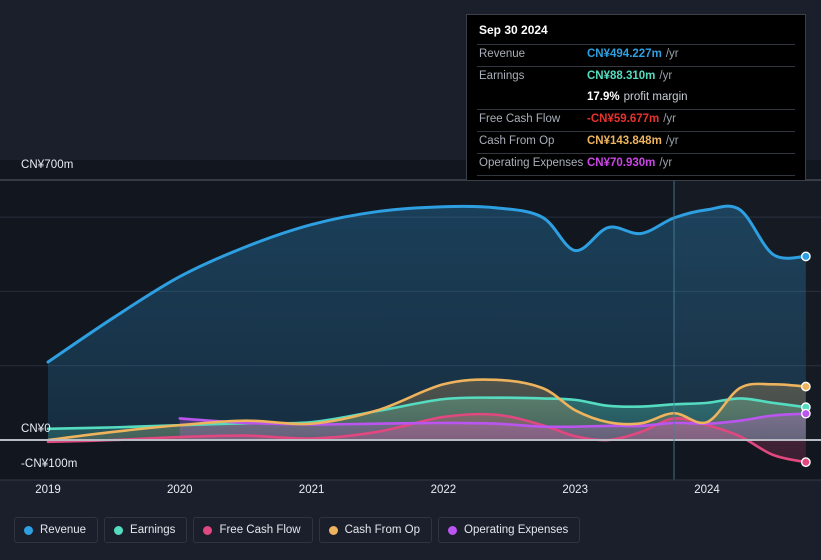  Describe the element at coordinates (47, 165) in the screenshot. I see `y-axis-label-top: CN¥700m` at that location.